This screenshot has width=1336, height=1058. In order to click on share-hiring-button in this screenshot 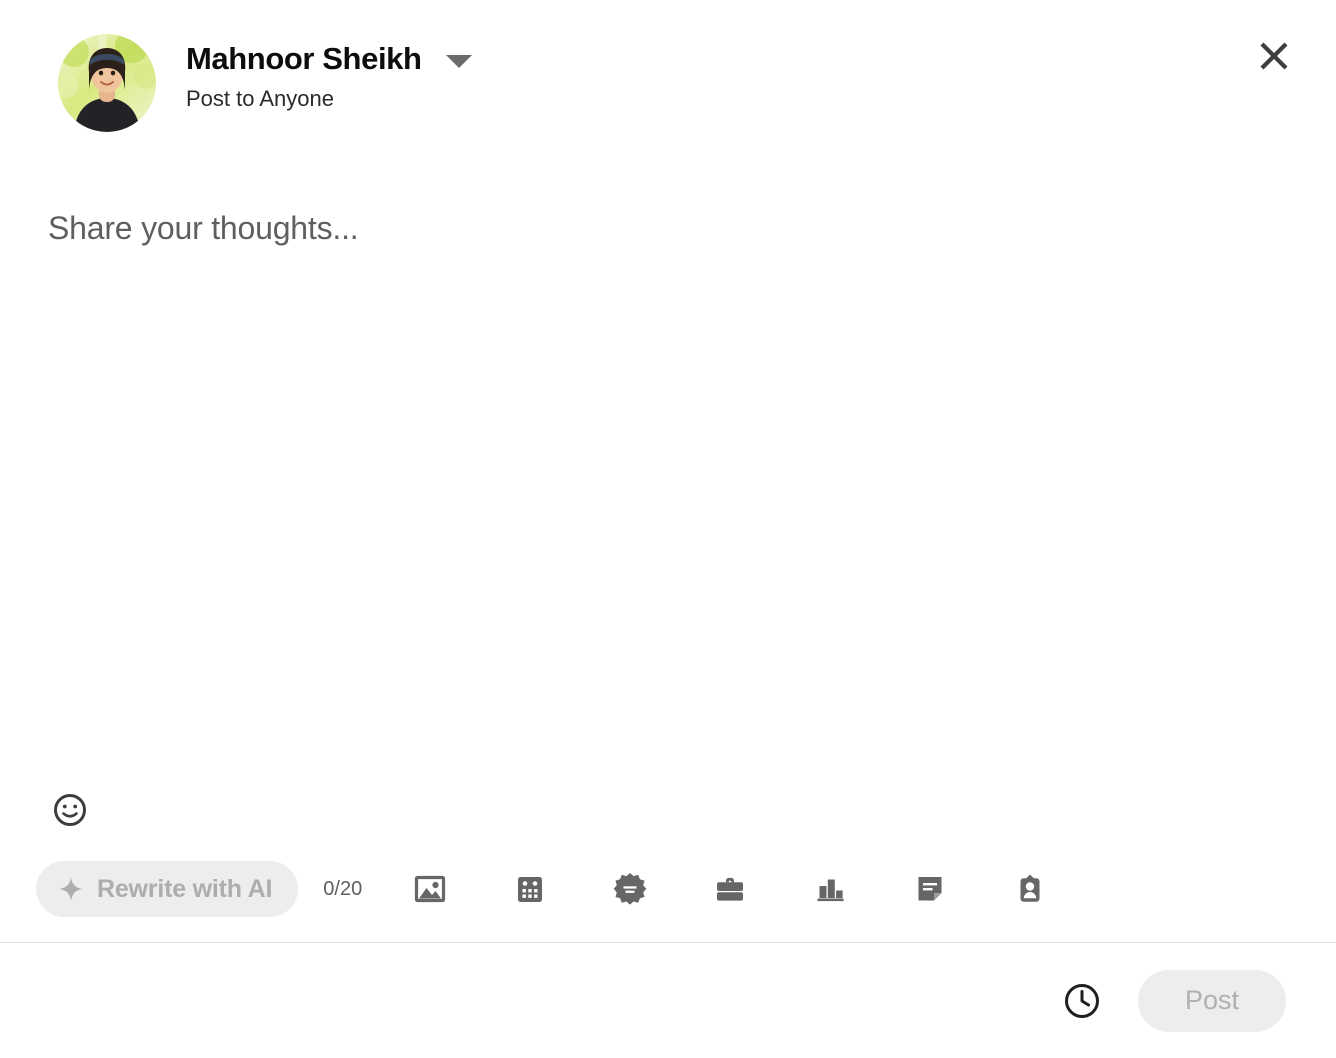, I will do `click(730, 889)`.